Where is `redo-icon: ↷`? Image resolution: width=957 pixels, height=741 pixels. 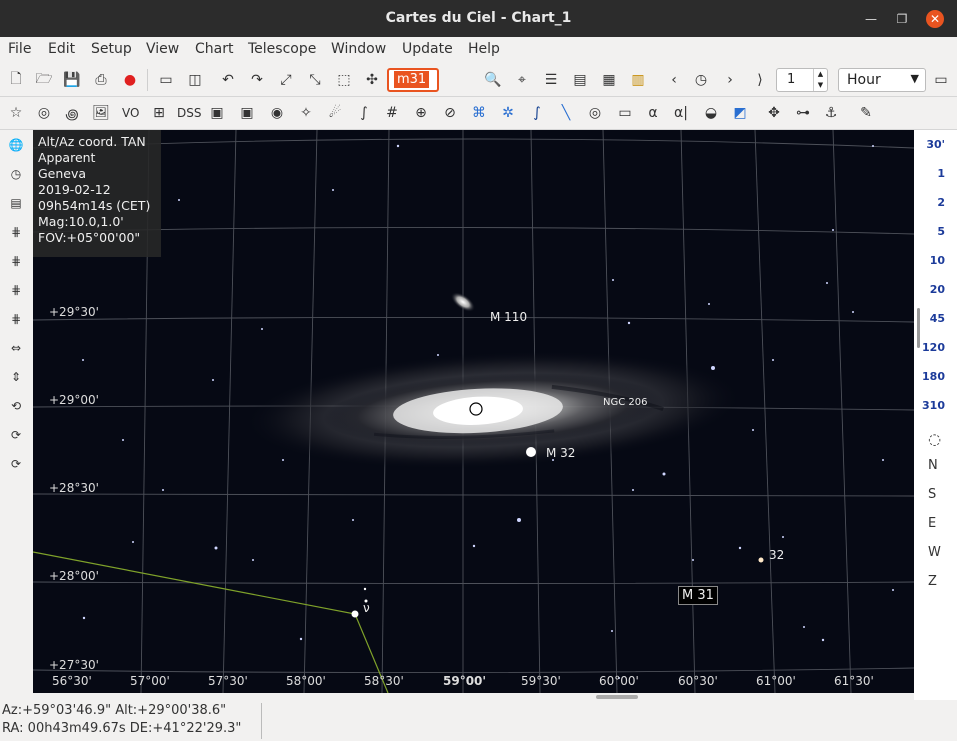 redo-icon: ↷ is located at coordinates (257, 80).